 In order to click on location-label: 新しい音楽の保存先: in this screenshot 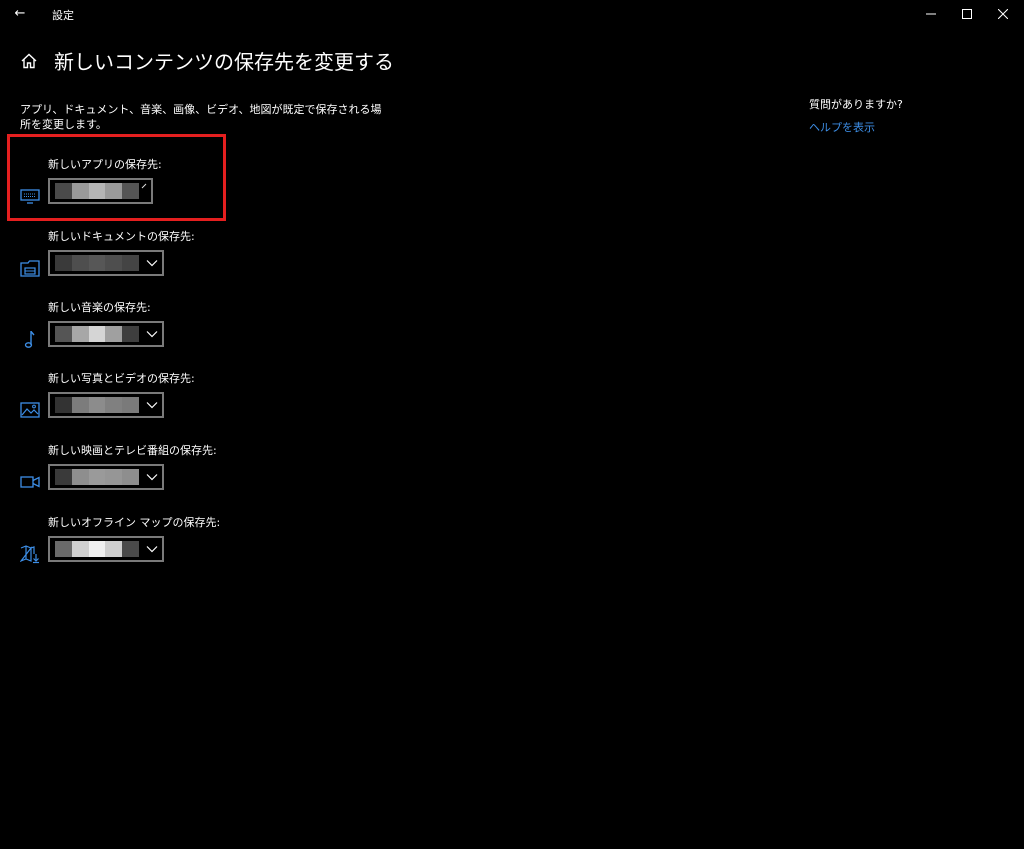, I will do `click(99, 307)`.